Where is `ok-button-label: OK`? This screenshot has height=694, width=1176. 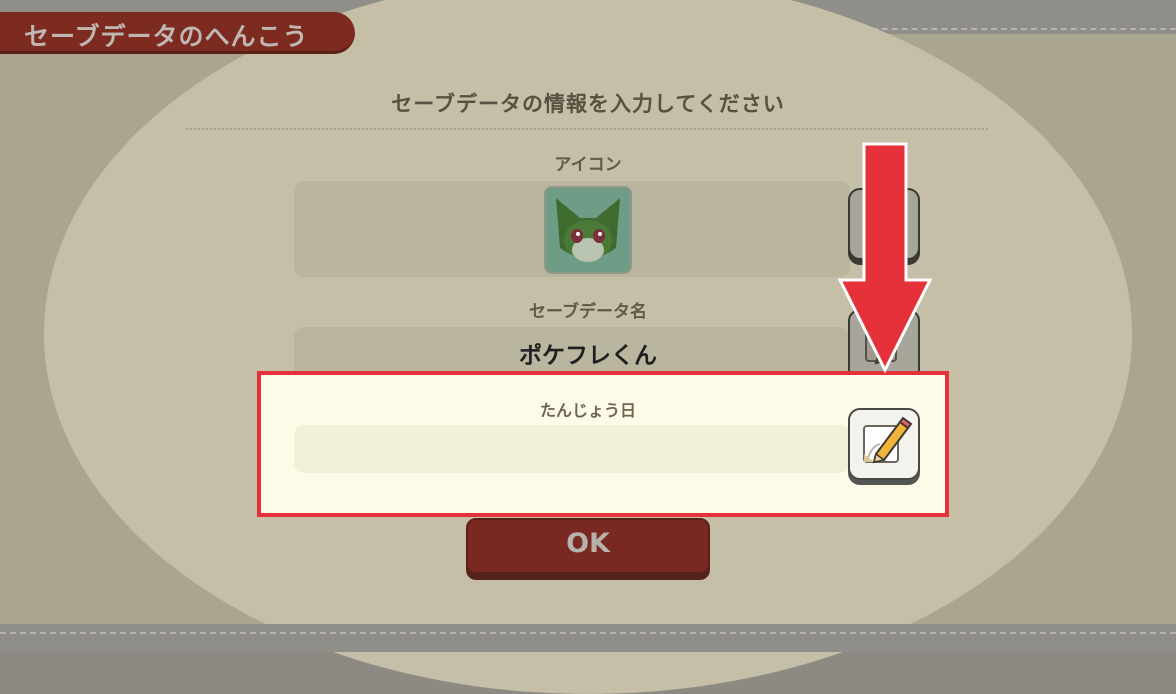
ok-button-label: OK is located at coordinates (588, 543).